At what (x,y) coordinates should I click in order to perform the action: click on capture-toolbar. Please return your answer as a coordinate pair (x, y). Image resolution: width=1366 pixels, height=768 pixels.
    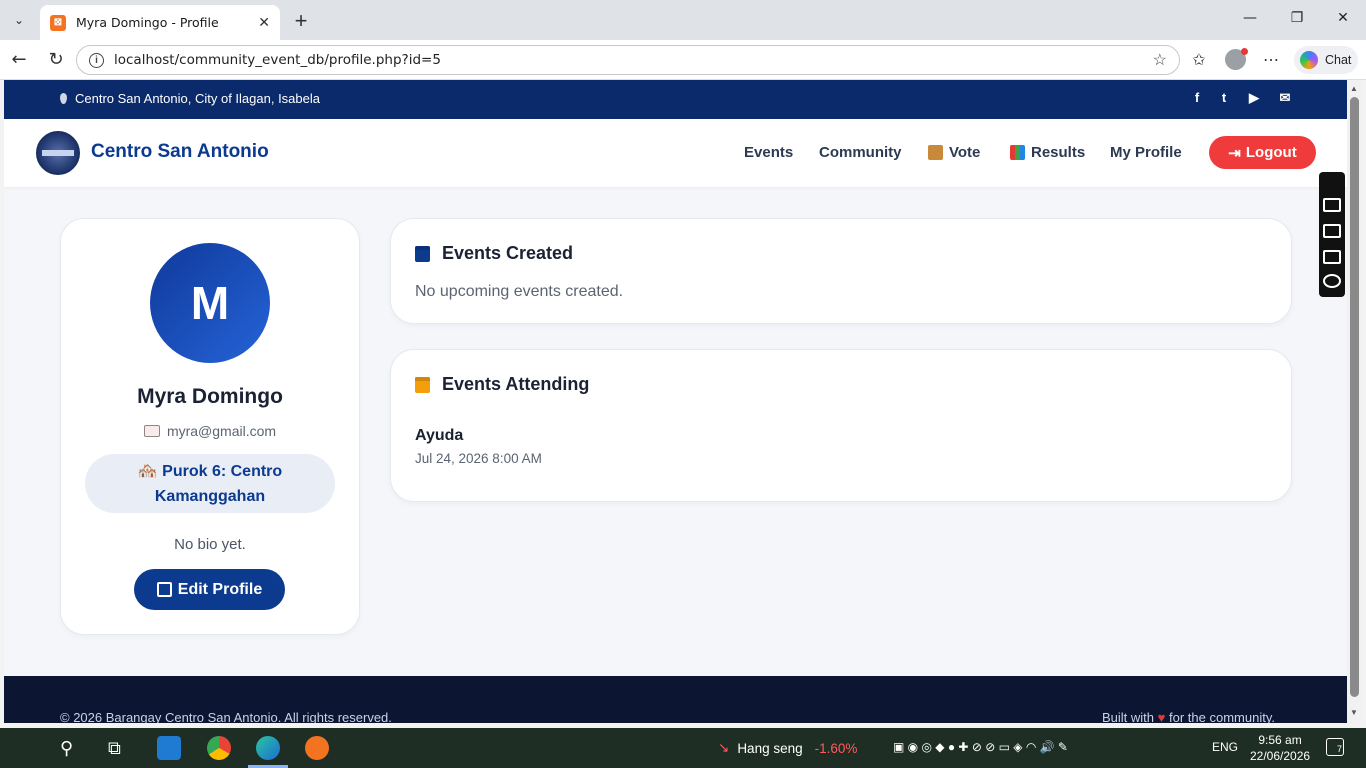
    Looking at the image, I should click on (1332, 234).